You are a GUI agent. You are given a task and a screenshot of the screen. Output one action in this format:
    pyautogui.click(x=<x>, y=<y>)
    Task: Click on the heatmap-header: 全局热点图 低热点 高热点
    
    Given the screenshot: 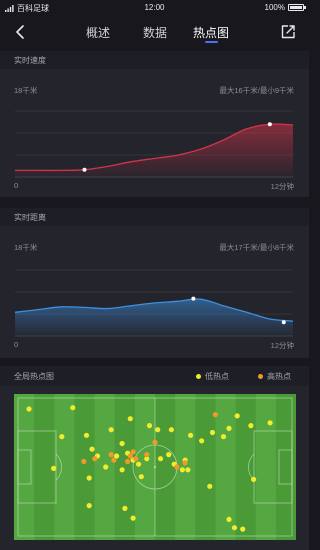 What is the action you would take?
    pyautogui.click(x=154, y=376)
    